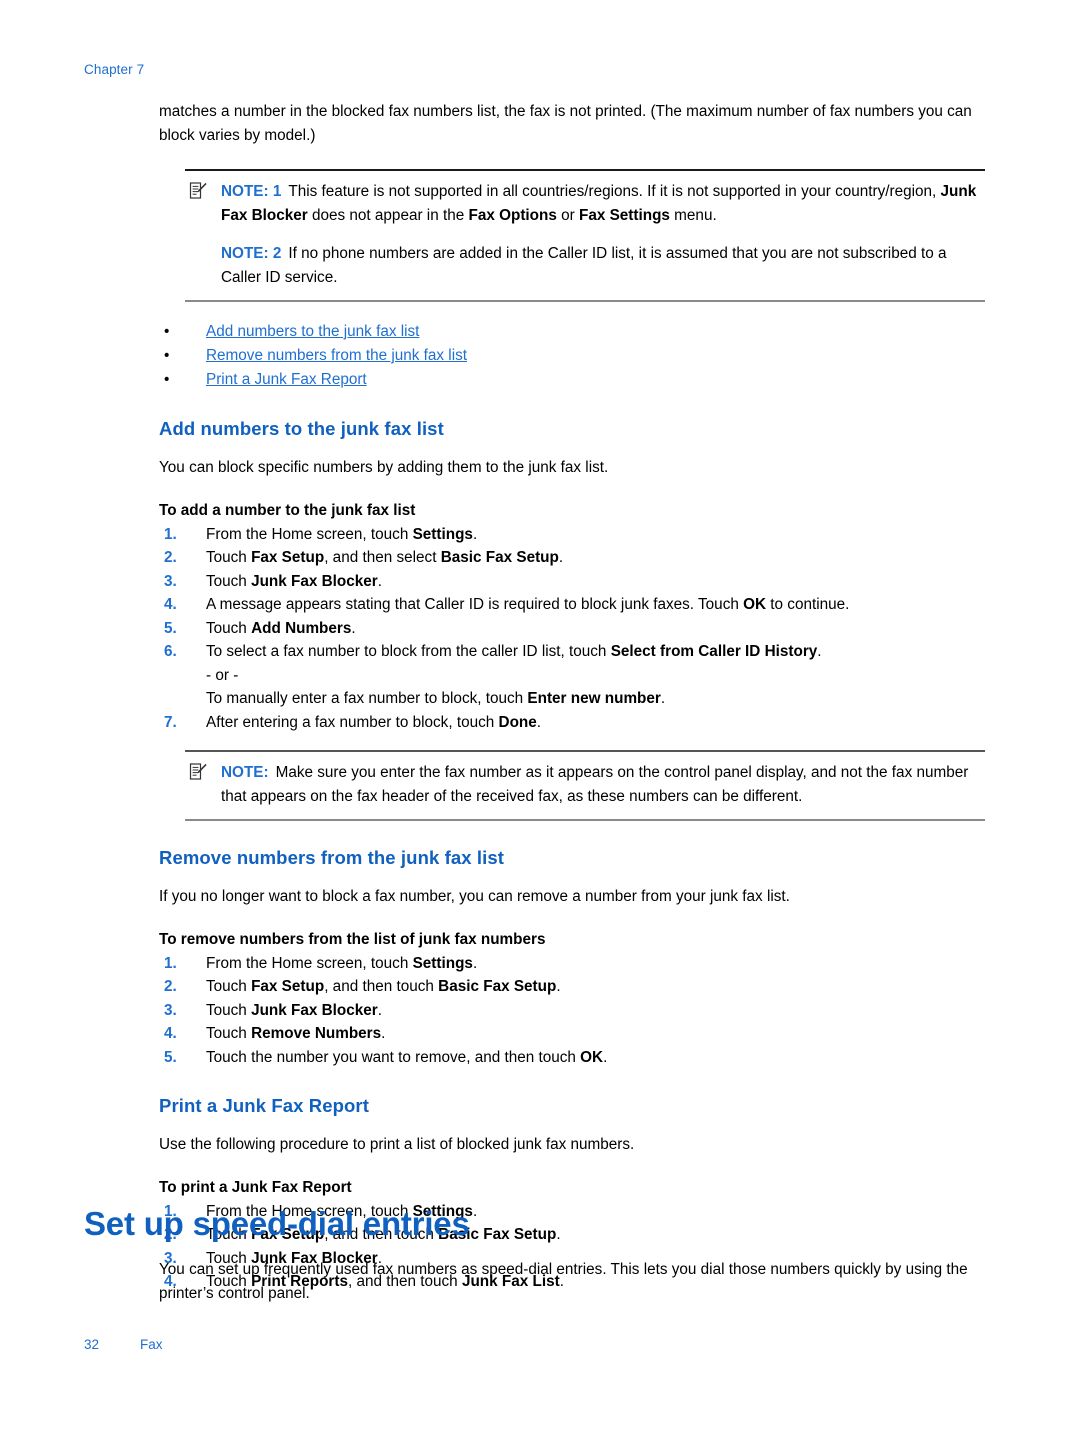  What do you see at coordinates (663, 698) in the screenshot?
I see `step-alt-text-end: .` at bounding box center [663, 698].